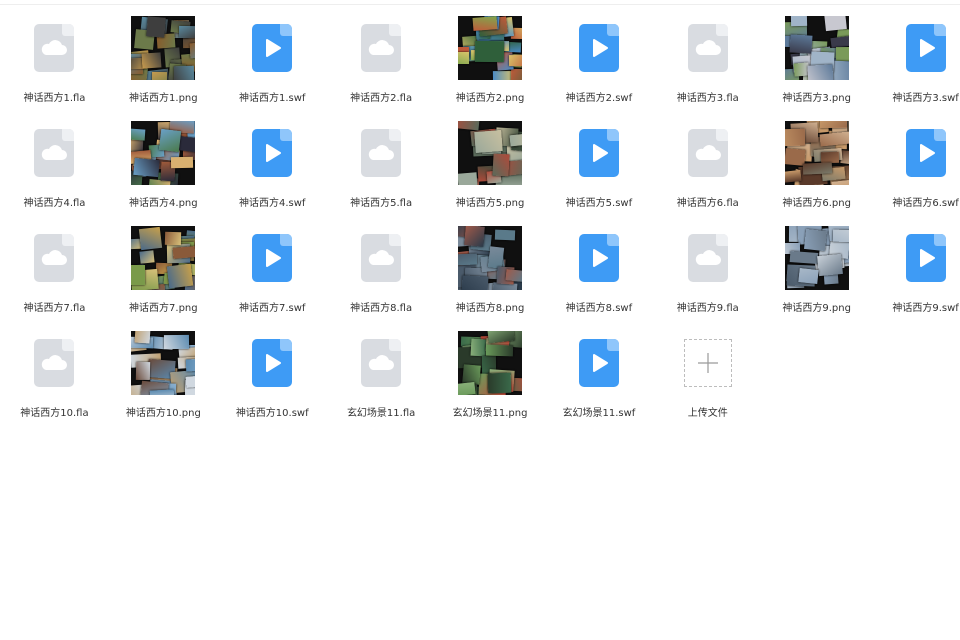  What do you see at coordinates (54, 381) in the screenshot?
I see `file-item-fla: 神话西方10.fla` at bounding box center [54, 381].